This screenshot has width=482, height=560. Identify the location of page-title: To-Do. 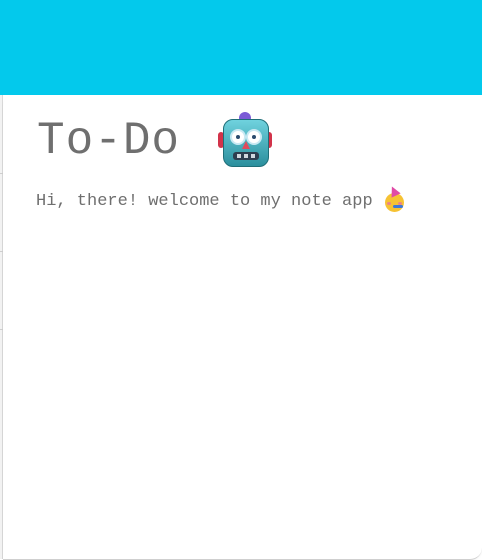
(109, 141).